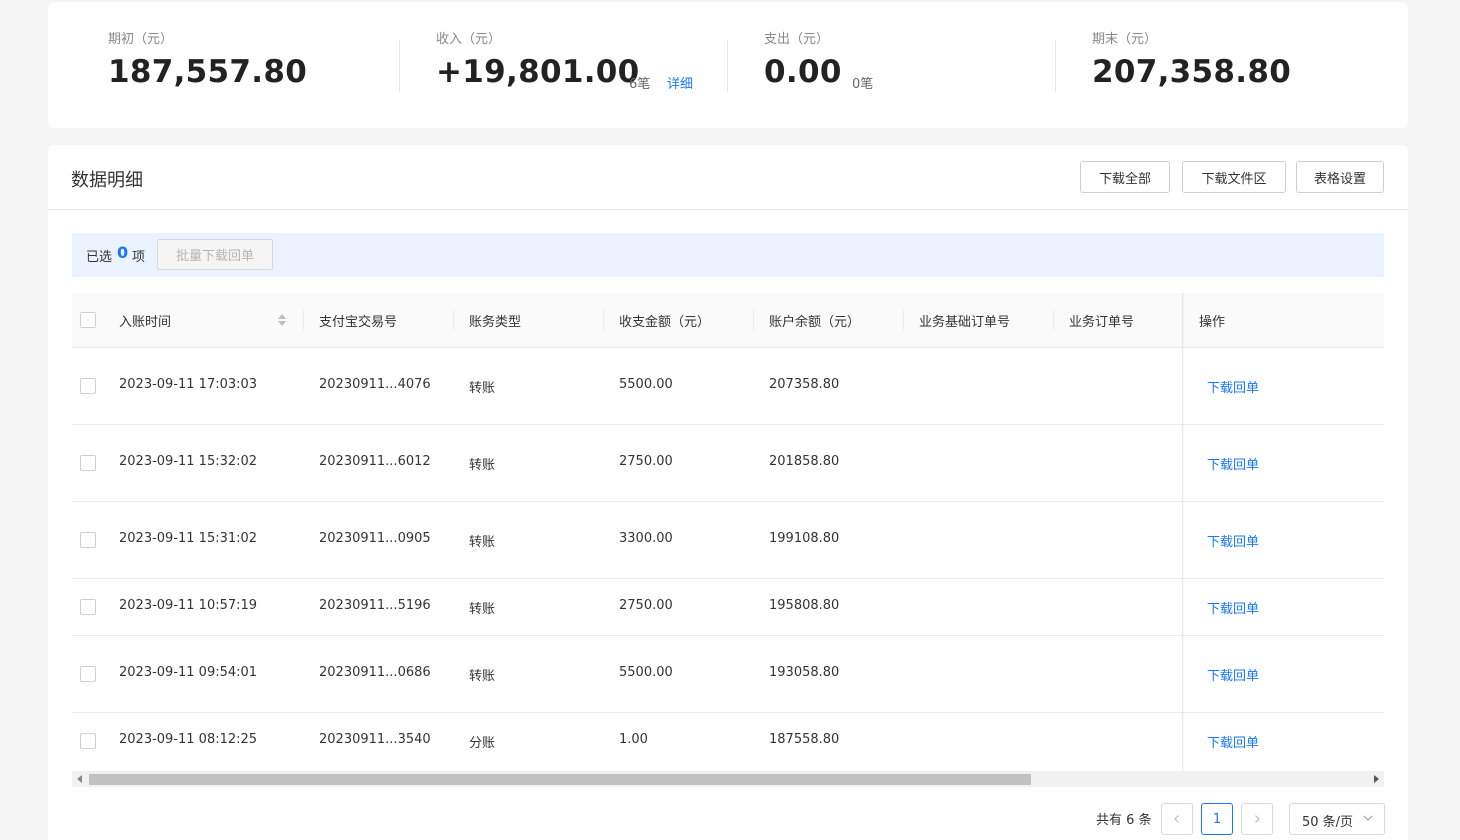 Image resolution: width=1460 pixels, height=840 pixels. What do you see at coordinates (208, 72) in the screenshot?
I see `opening-value: 187,557.80` at bounding box center [208, 72].